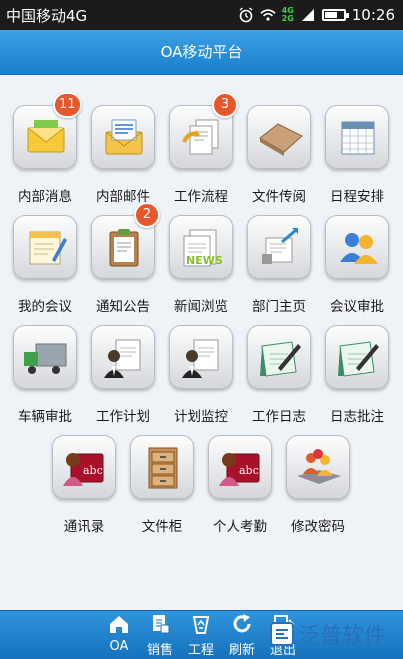  Describe the element at coordinates (119, 646) in the screenshot. I see `nav-label: OA` at that location.